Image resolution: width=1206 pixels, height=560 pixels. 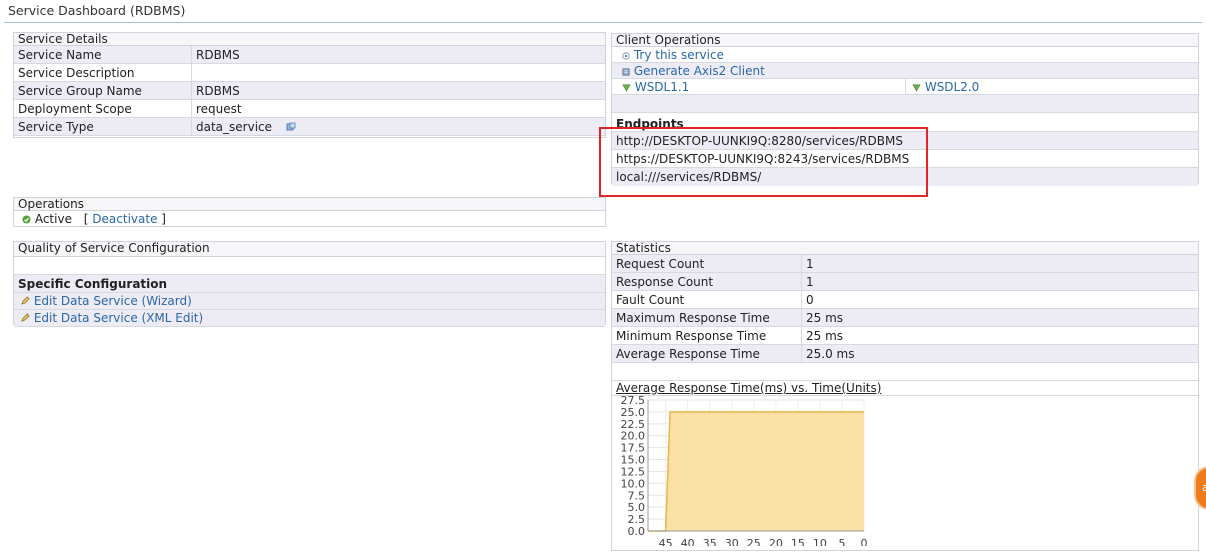 What do you see at coordinates (309, 73) in the screenshot?
I see `service-description-row: Service Description` at bounding box center [309, 73].